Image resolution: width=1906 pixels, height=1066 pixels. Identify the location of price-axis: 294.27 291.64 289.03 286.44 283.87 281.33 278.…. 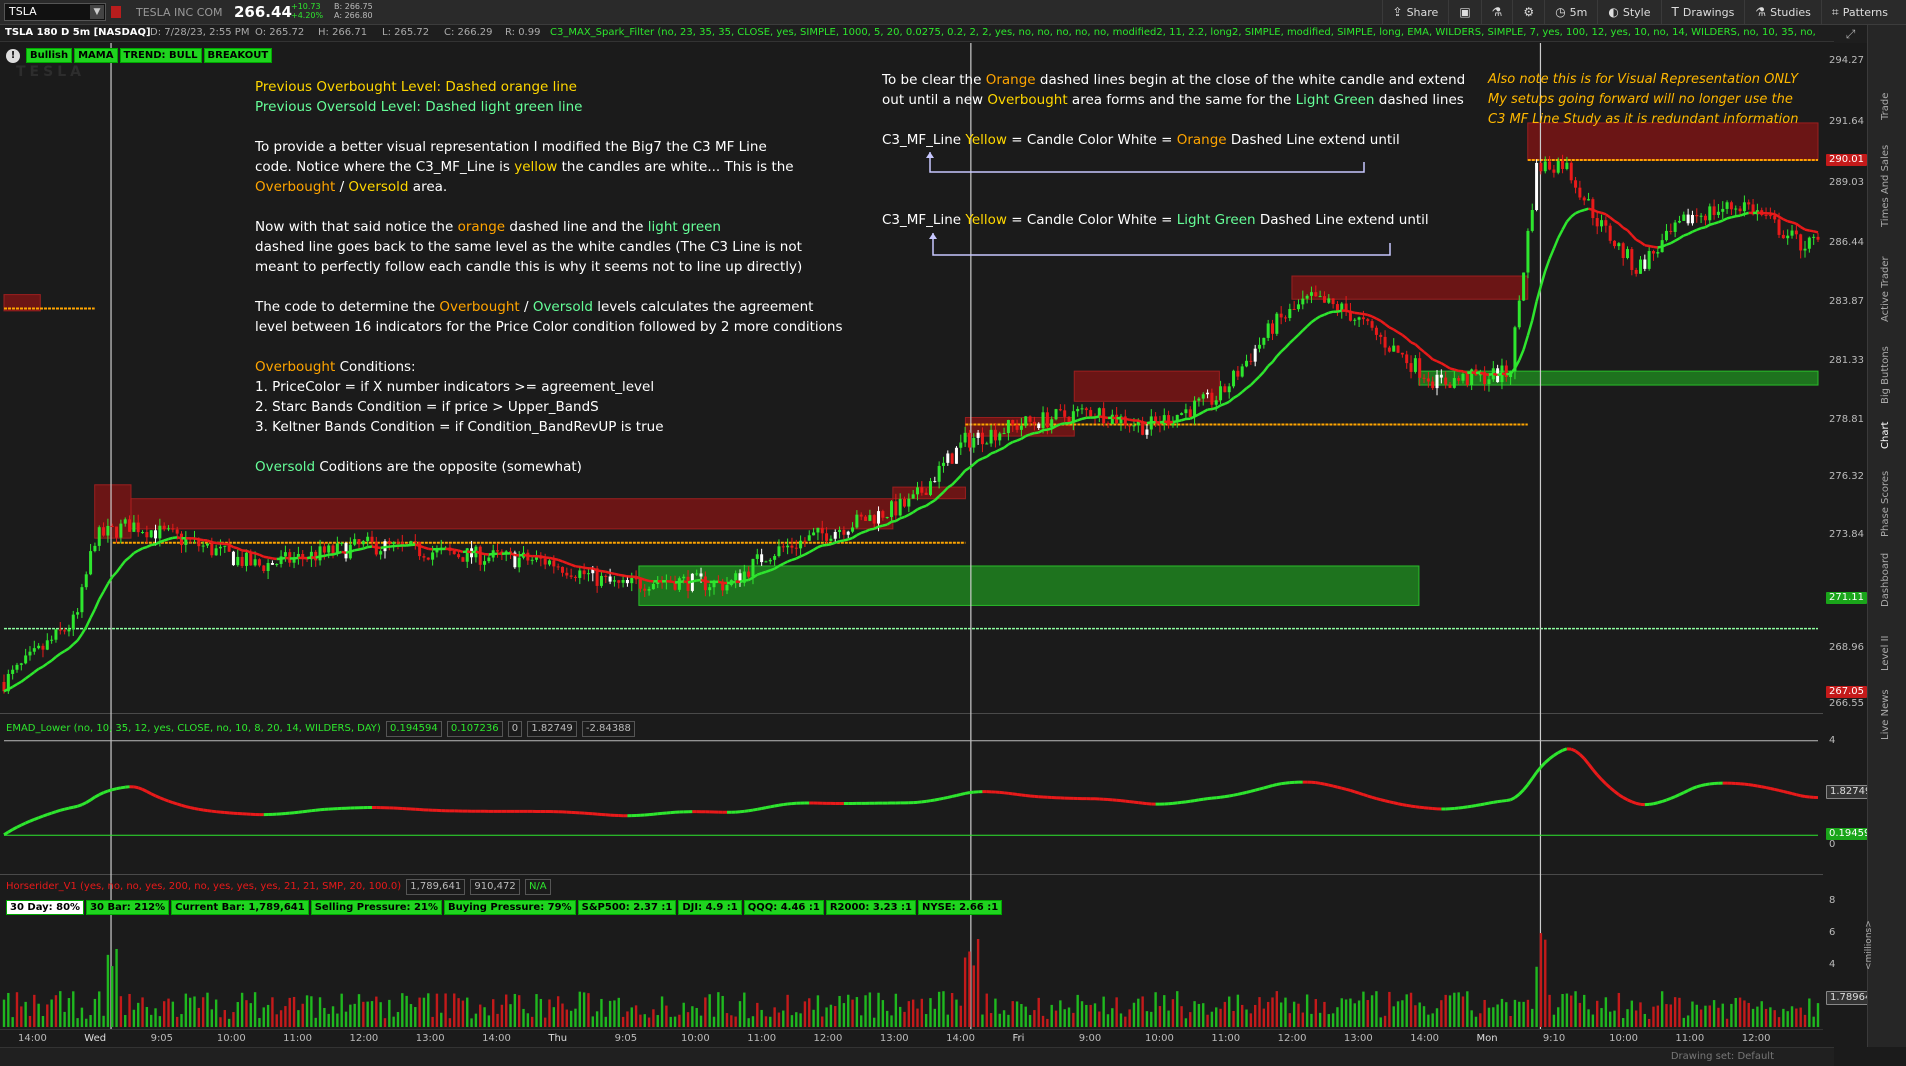
(1845, 378).